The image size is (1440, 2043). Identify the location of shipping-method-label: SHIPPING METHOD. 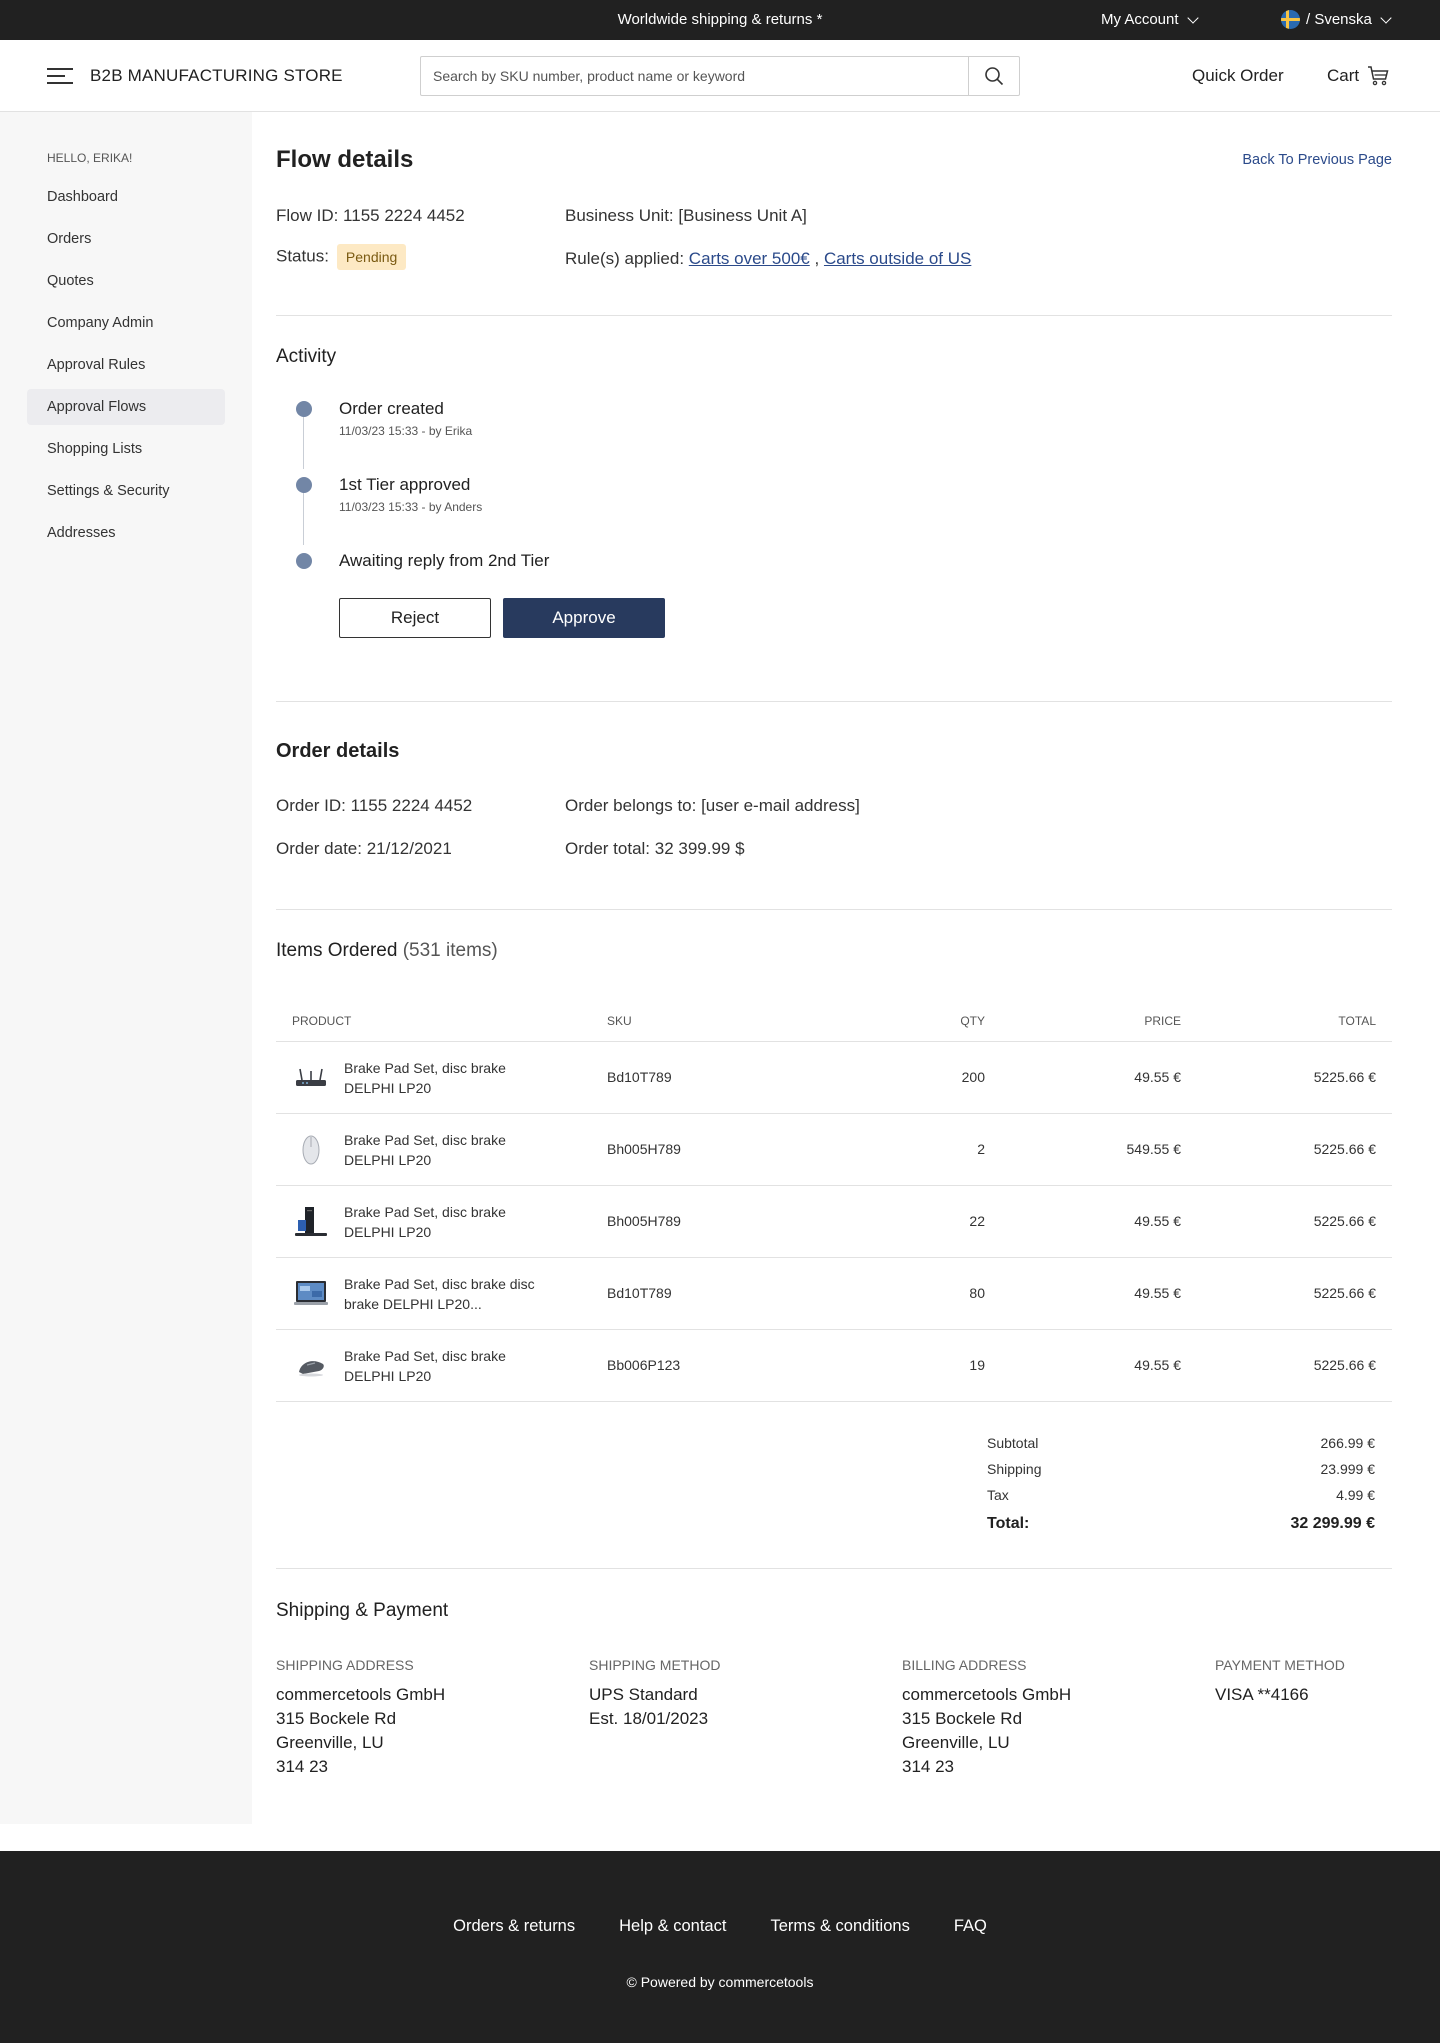
(655, 1665).